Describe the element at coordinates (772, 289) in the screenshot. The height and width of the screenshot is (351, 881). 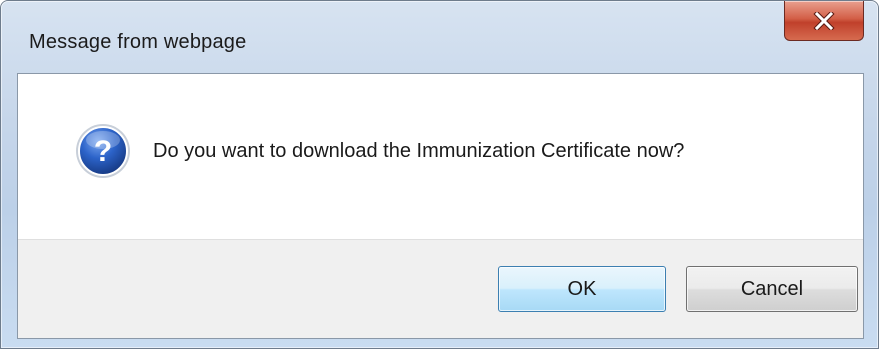
I see `cancel-button: Cancel` at that location.